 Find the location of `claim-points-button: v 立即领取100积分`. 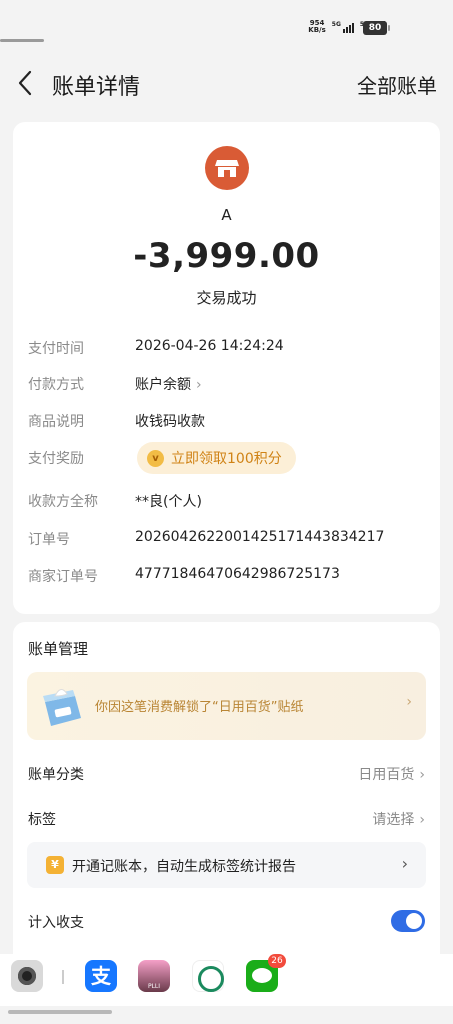

claim-points-button: v 立即领取100积分 is located at coordinates (216, 458).